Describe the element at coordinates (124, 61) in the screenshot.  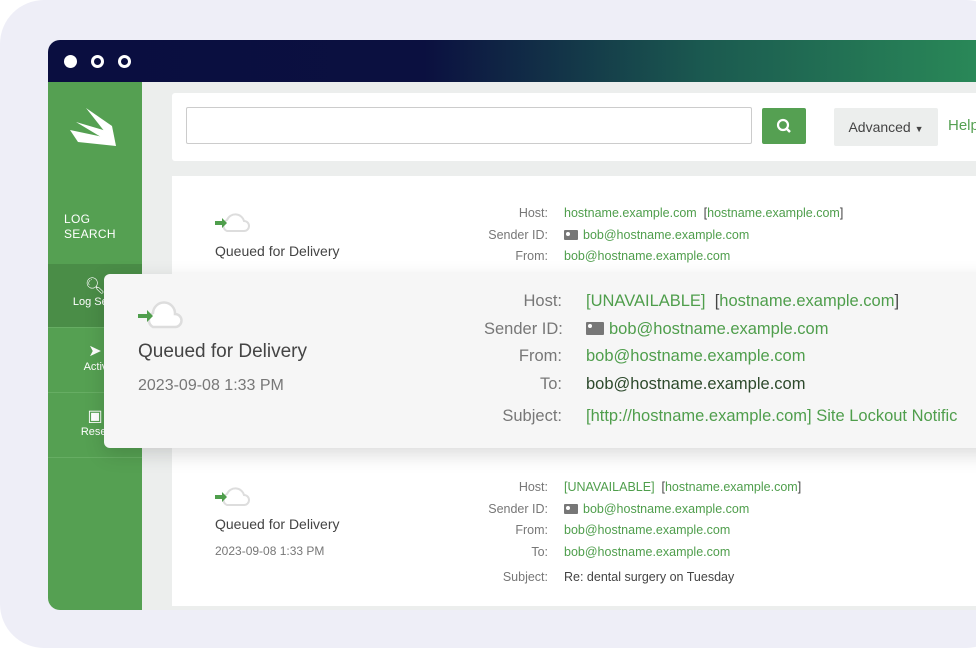
I see `window-maximize-button` at that location.